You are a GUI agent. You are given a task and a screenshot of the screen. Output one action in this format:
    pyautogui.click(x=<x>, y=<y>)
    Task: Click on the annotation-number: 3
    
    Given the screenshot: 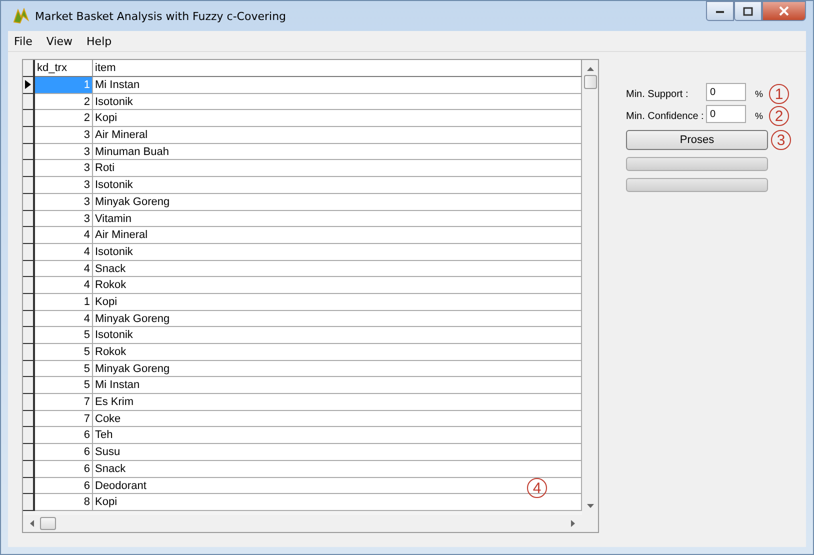 What is the action you would take?
    pyautogui.click(x=781, y=140)
    